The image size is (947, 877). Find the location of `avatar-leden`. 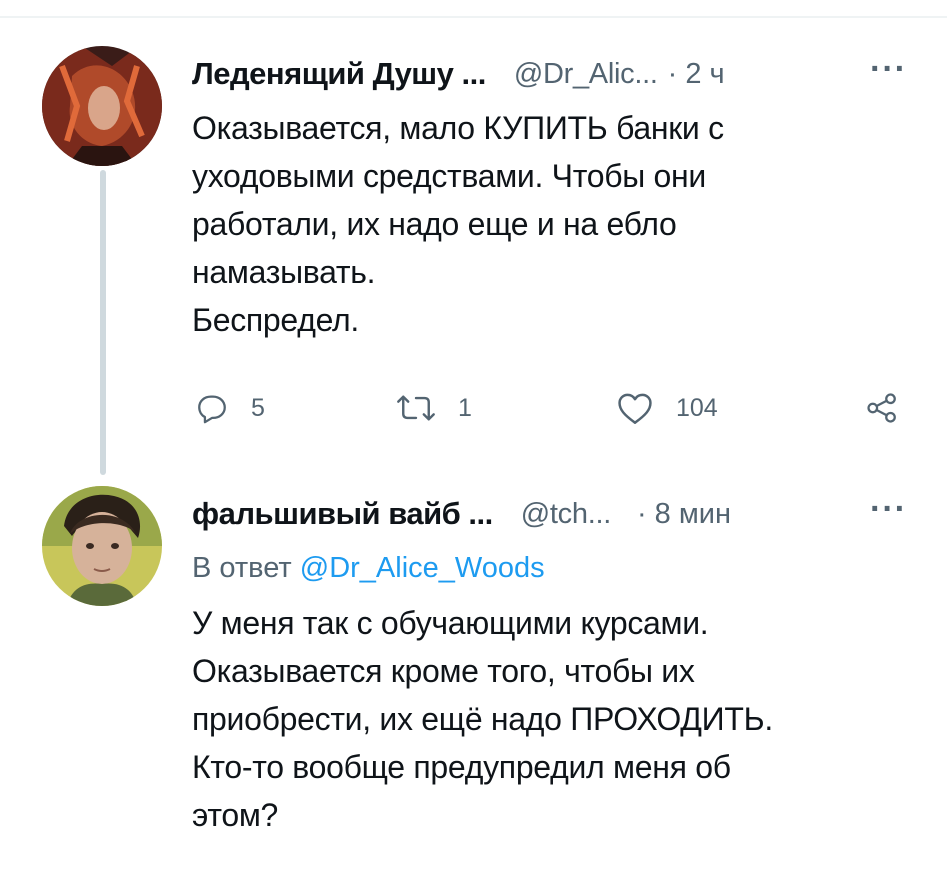

avatar-leden is located at coordinates (102, 106).